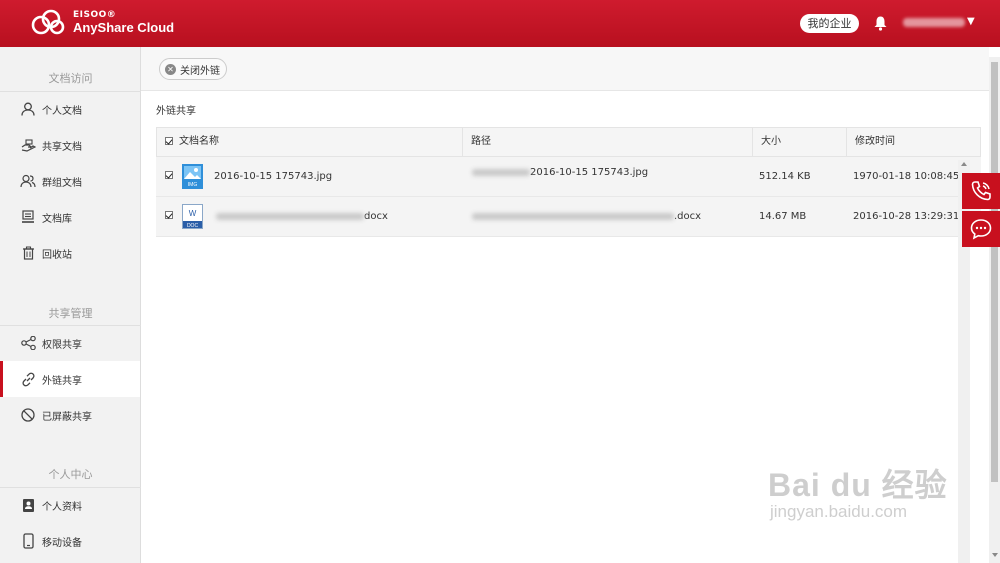 The image size is (1000, 563). I want to click on cloud-logo-icon, so click(48, 22).